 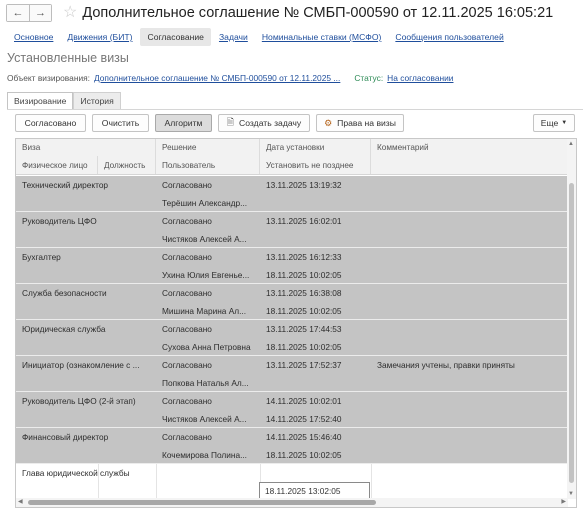 I want to click on visa-rights-button: ⚙ Права на визы, so click(x=360, y=123).